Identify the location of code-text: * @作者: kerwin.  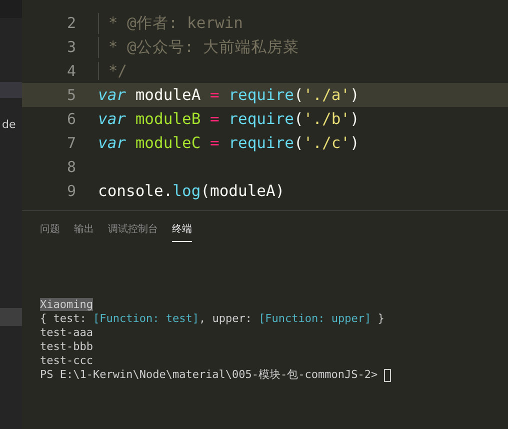
(170, 23).